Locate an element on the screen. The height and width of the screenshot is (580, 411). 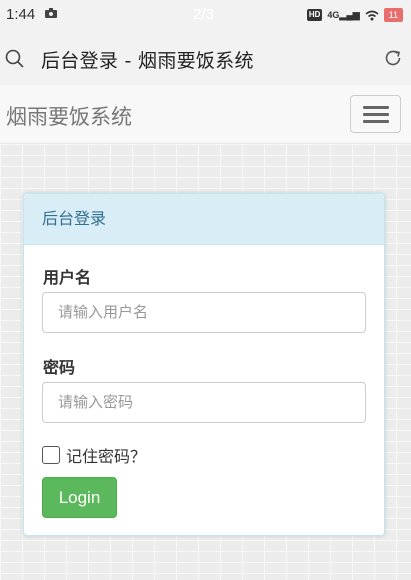
login-button: Login is located at coordinates (79, 497).